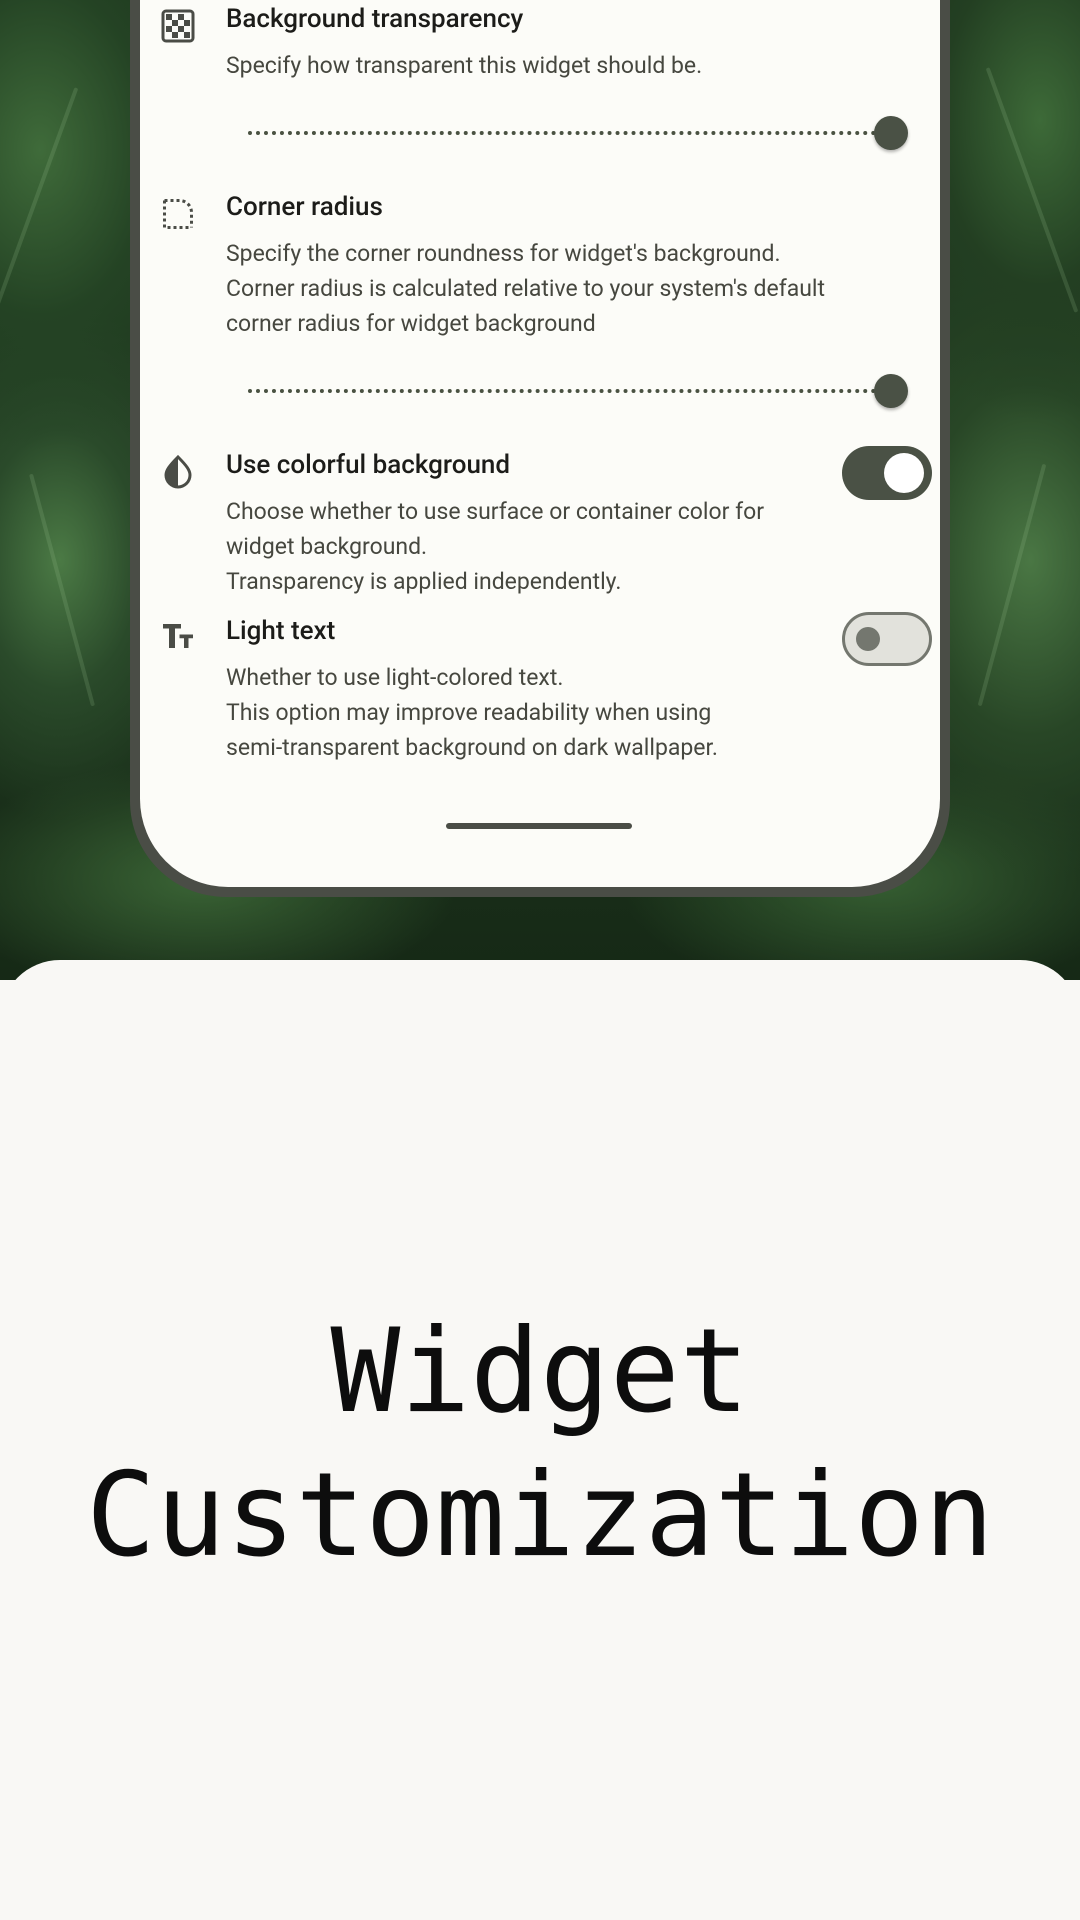 Image resolution: width=1080 pixels, height=1920 pixels. I want to click on transparency-slider, so click(578, 133).